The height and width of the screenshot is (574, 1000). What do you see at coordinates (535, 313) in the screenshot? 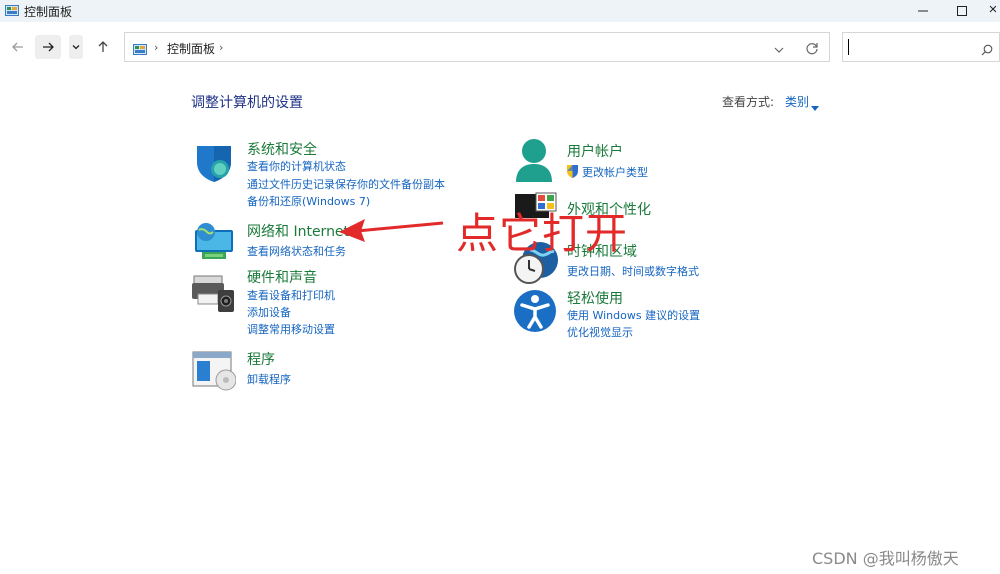
I see `accessibility-icon` at bounding box center [535, 313].